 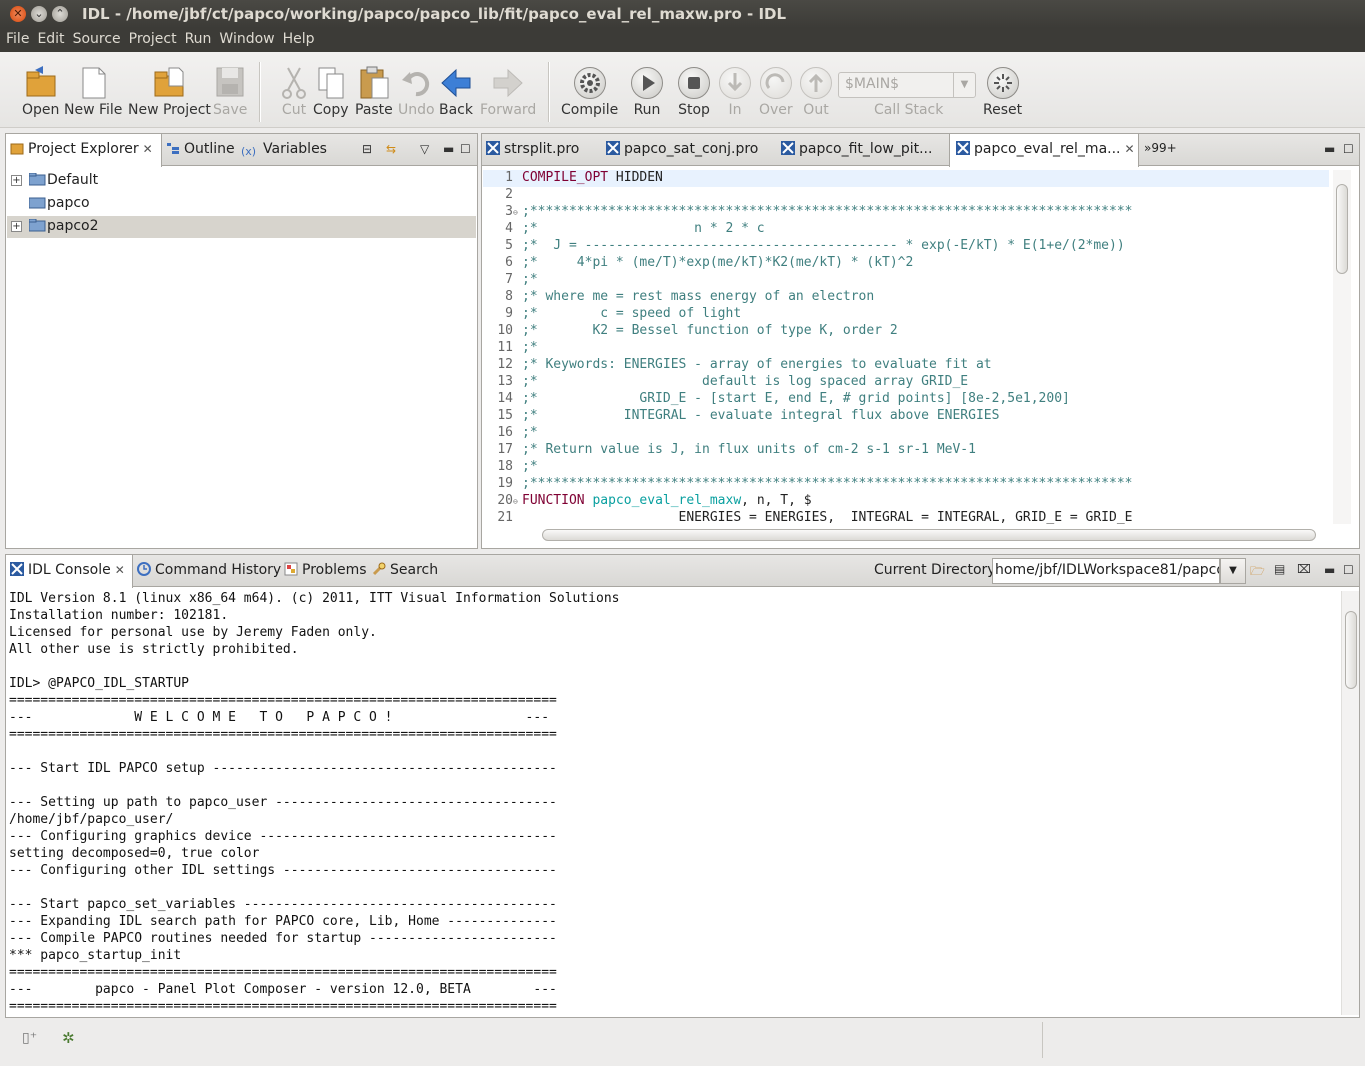 What do you see at coordinates (241, 181) in the screenshot?
I see `tree-item-default: + Default` at bounding box center [241, 181].